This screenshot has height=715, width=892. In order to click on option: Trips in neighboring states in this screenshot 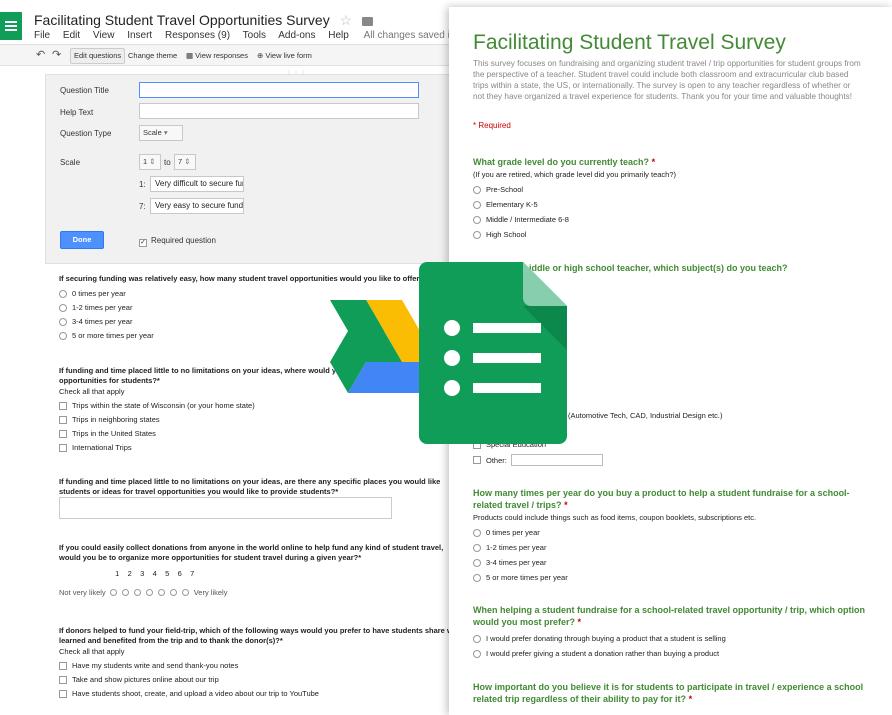, I will do `click(259, 419)`.